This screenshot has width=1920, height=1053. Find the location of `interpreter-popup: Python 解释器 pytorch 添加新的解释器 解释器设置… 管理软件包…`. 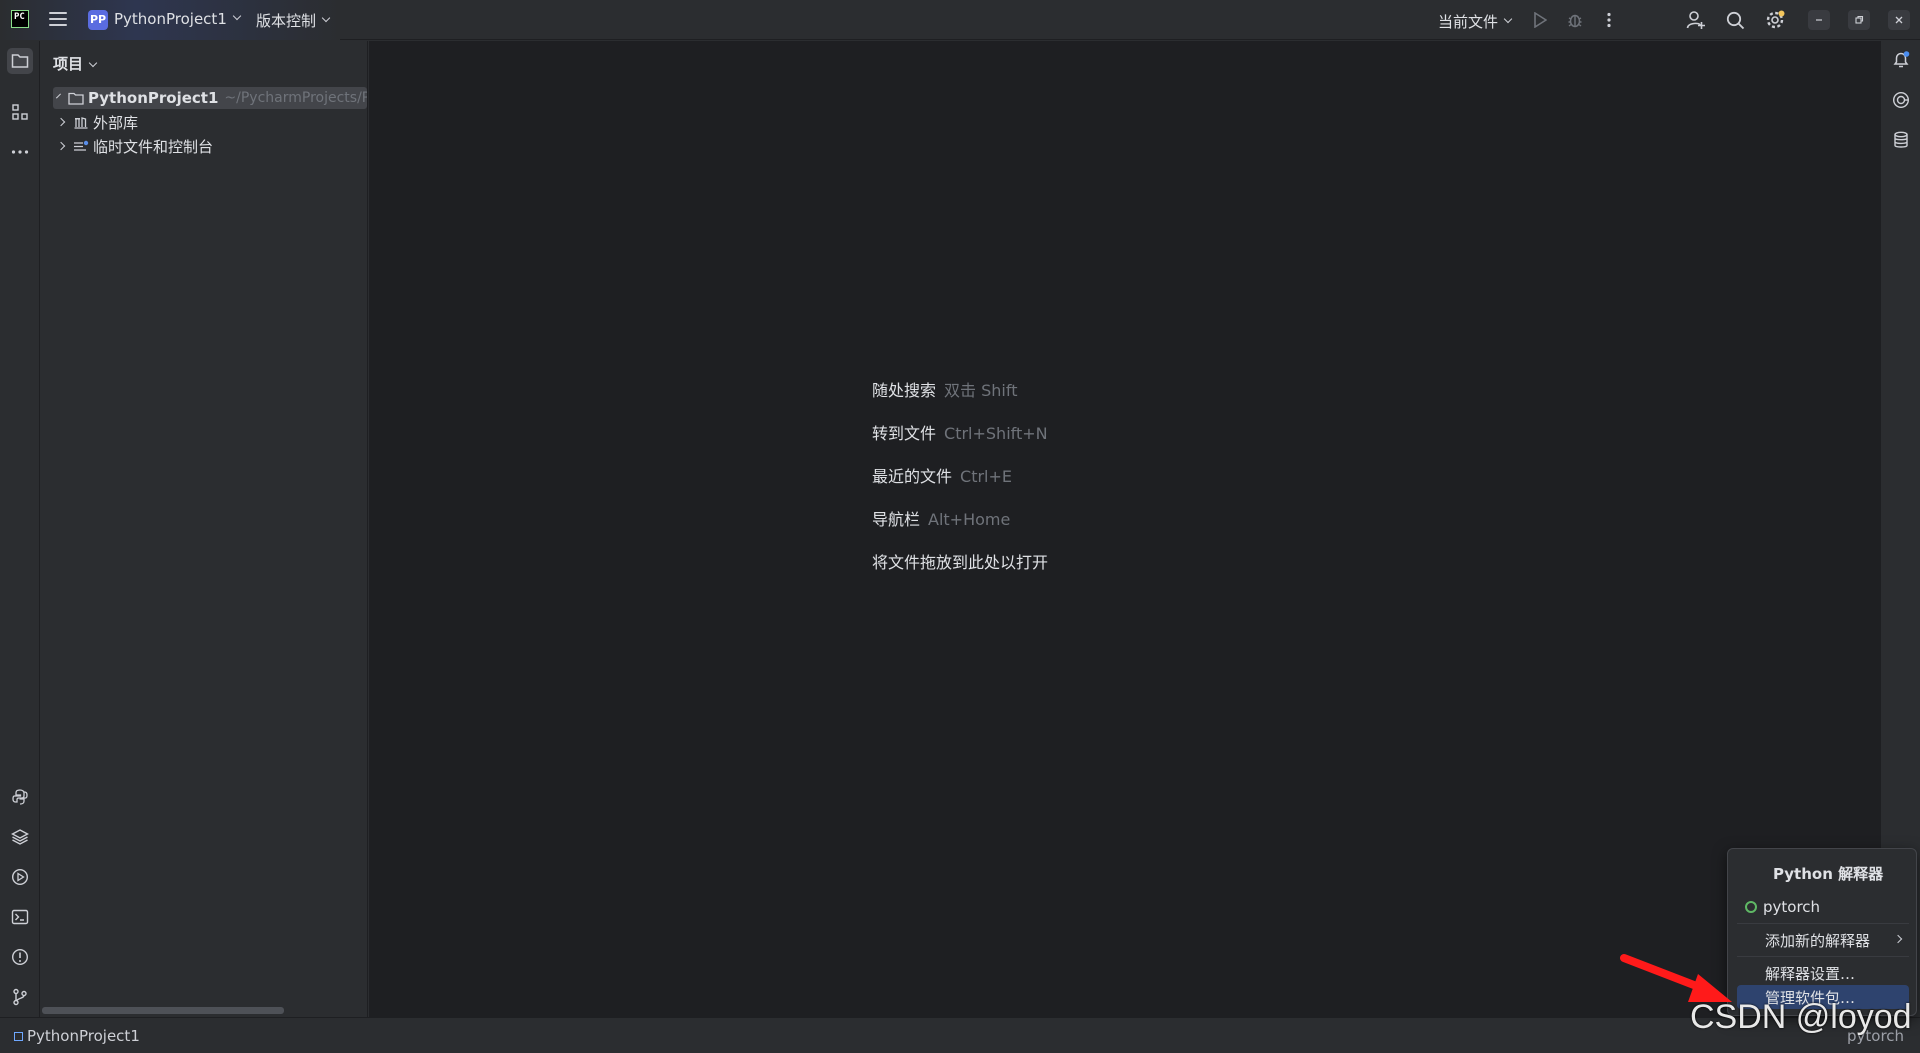

interpreter-popup: Python 解释器 pytorch 添加新的解释器 解释器设置… 管理软件包… is located at coordinates (1822, 932).